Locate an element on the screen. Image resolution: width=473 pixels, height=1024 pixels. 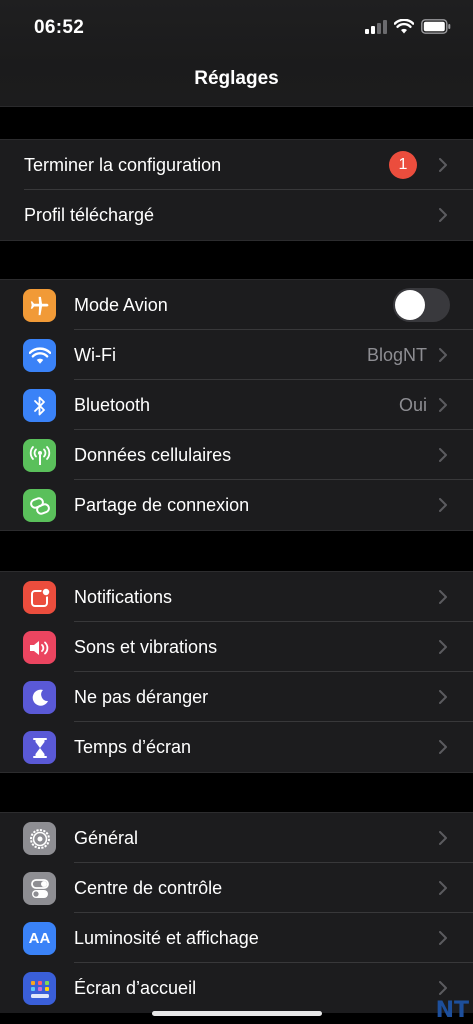
notification-badge: 1 is located at coordinates (403, 165).